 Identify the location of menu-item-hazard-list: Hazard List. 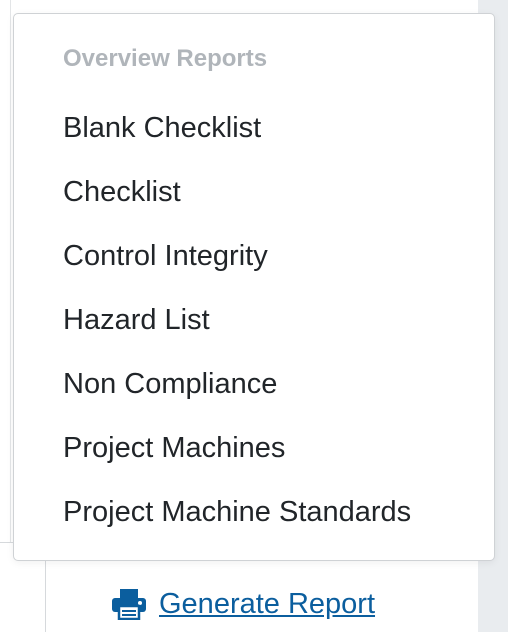
(254, 332).